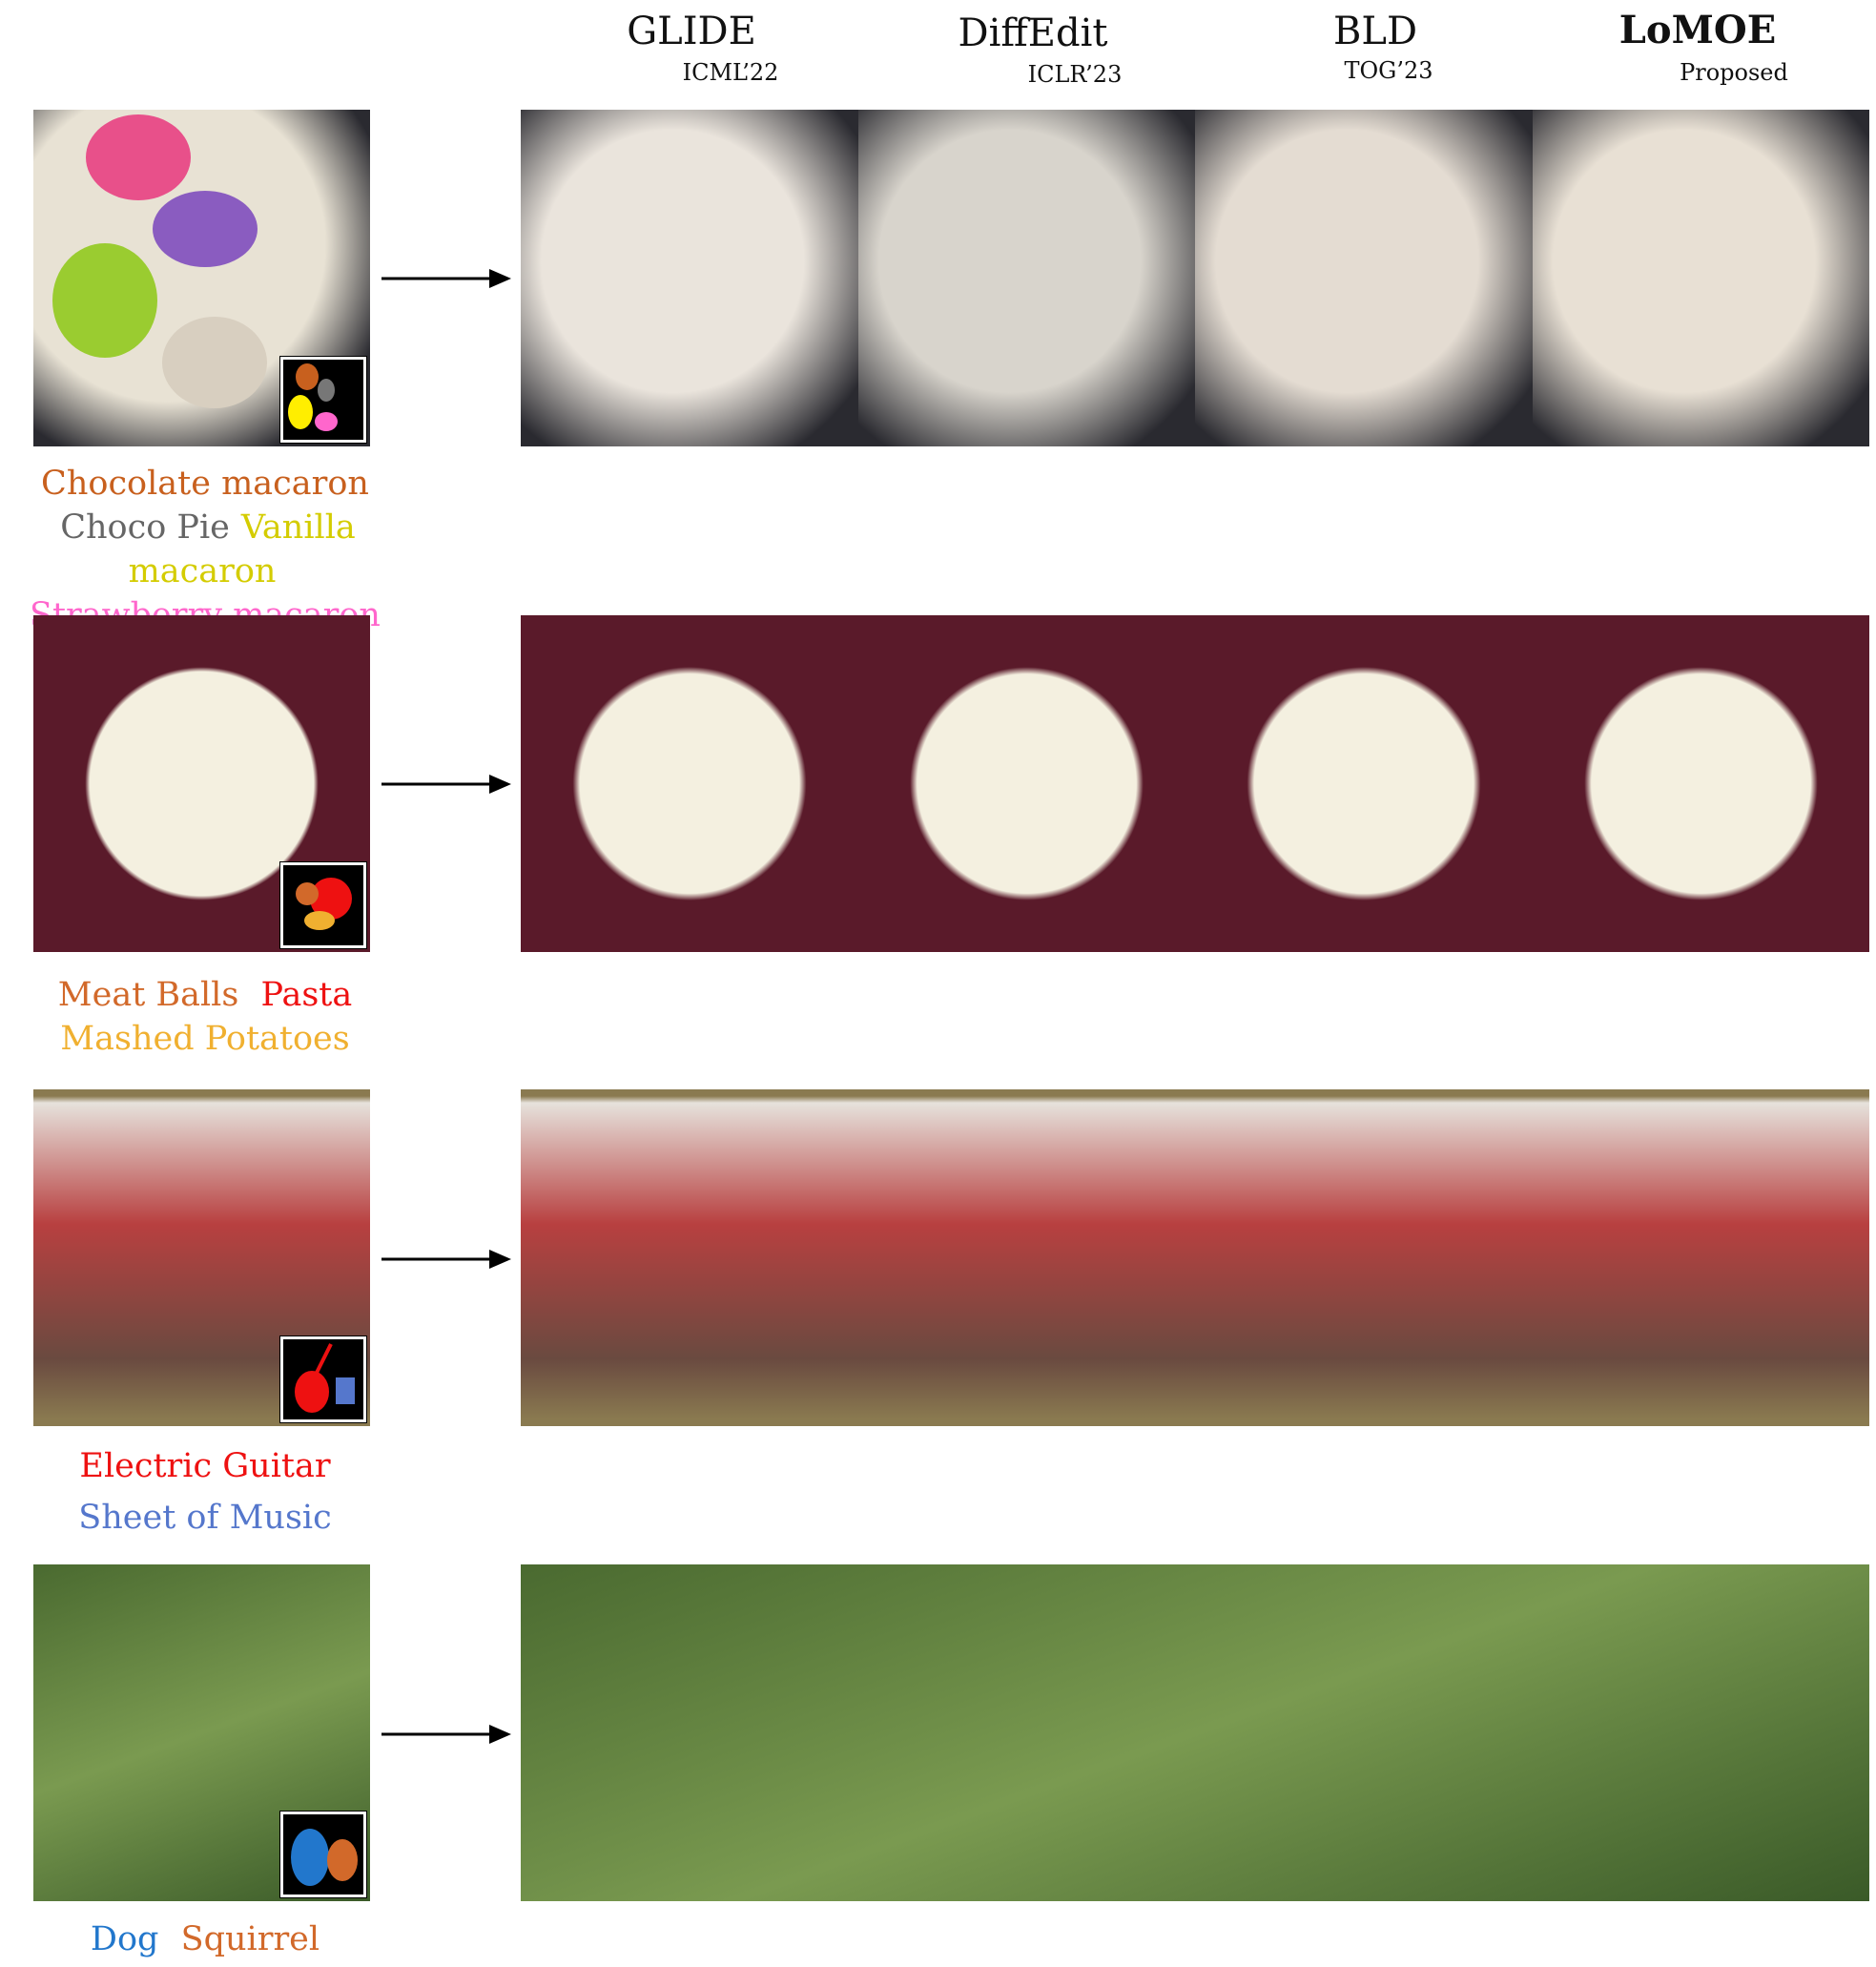 Image resolution: width=1876 pixels, height=1967 pixels. I want to click on results-strip-dog-squirrel, so click(1195, 1733).